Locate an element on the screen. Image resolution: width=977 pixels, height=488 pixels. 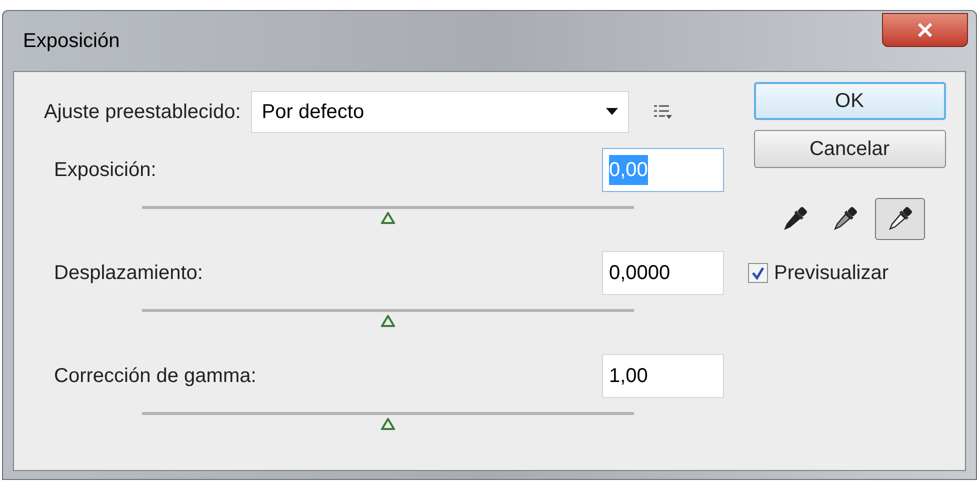
caret-icon is located at coordinates (612, 112).